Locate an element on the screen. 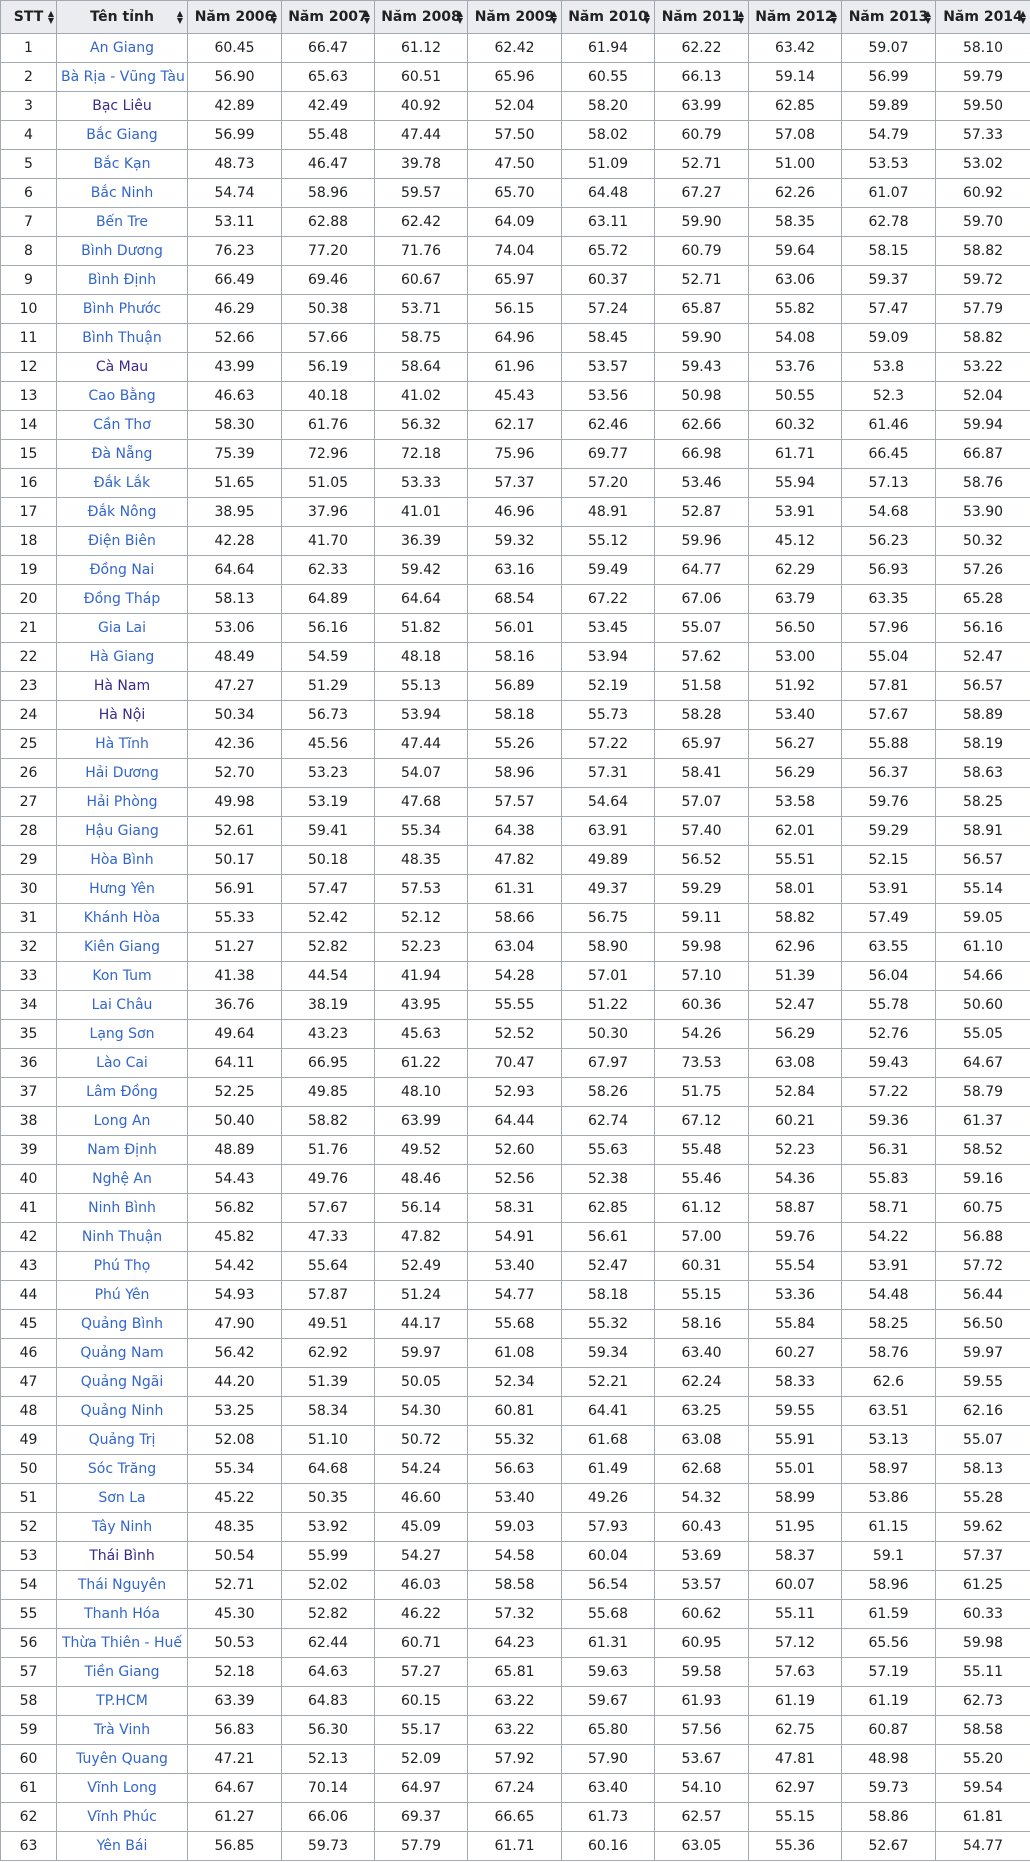  province-link: Hà Nội is located at coordinates (122, 715).